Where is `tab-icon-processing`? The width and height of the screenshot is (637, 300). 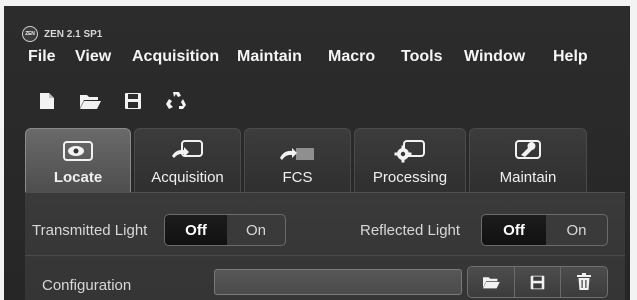
tab-icon-processing is located at coordinates (410, 151).